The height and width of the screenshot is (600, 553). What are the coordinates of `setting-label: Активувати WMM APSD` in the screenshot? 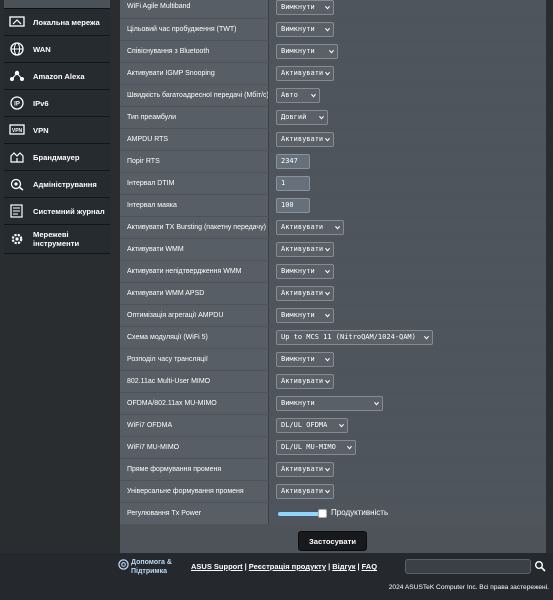 It's located at (166, 293).